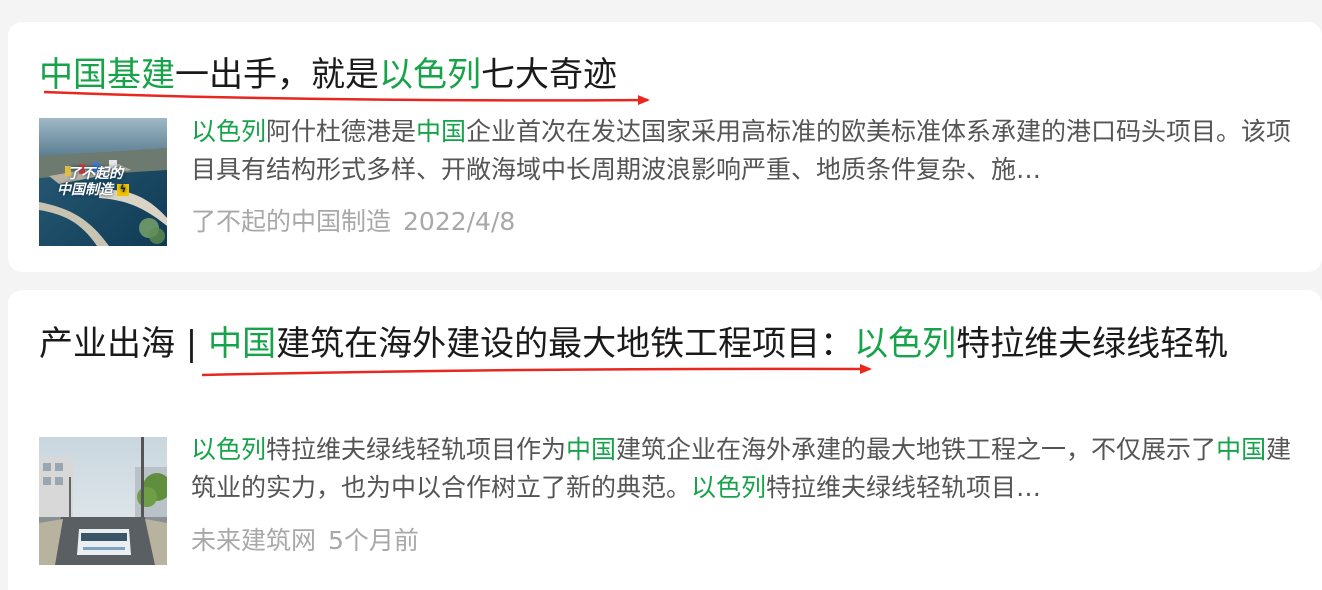 Image resolution: width=1322 pixels, height=590 pixels. I want to click on thumbnail-caption: 了不起的 中国制造 ϟ, so click(107, 182).